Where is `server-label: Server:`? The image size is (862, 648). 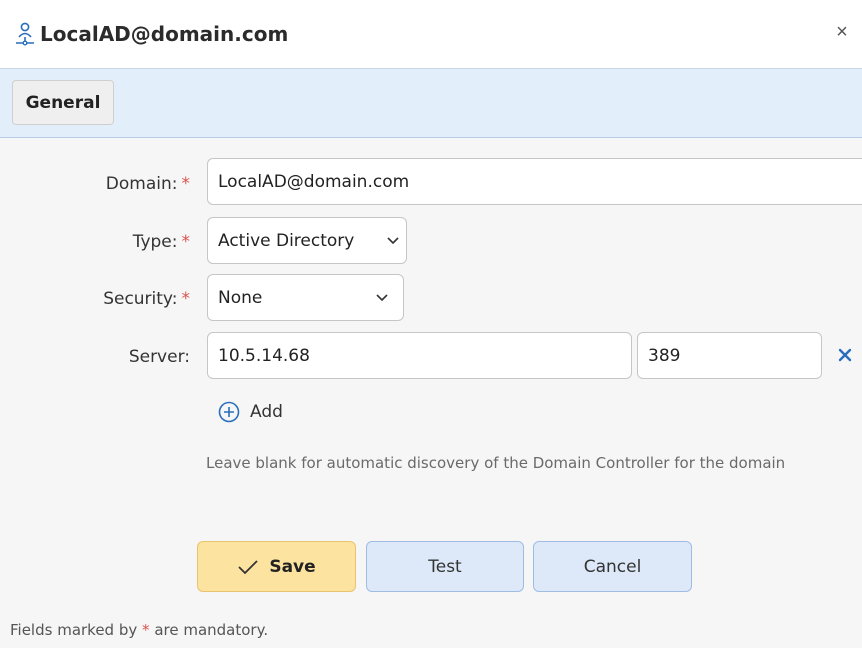
server-label: Server: is located at coordinates (100, 357).